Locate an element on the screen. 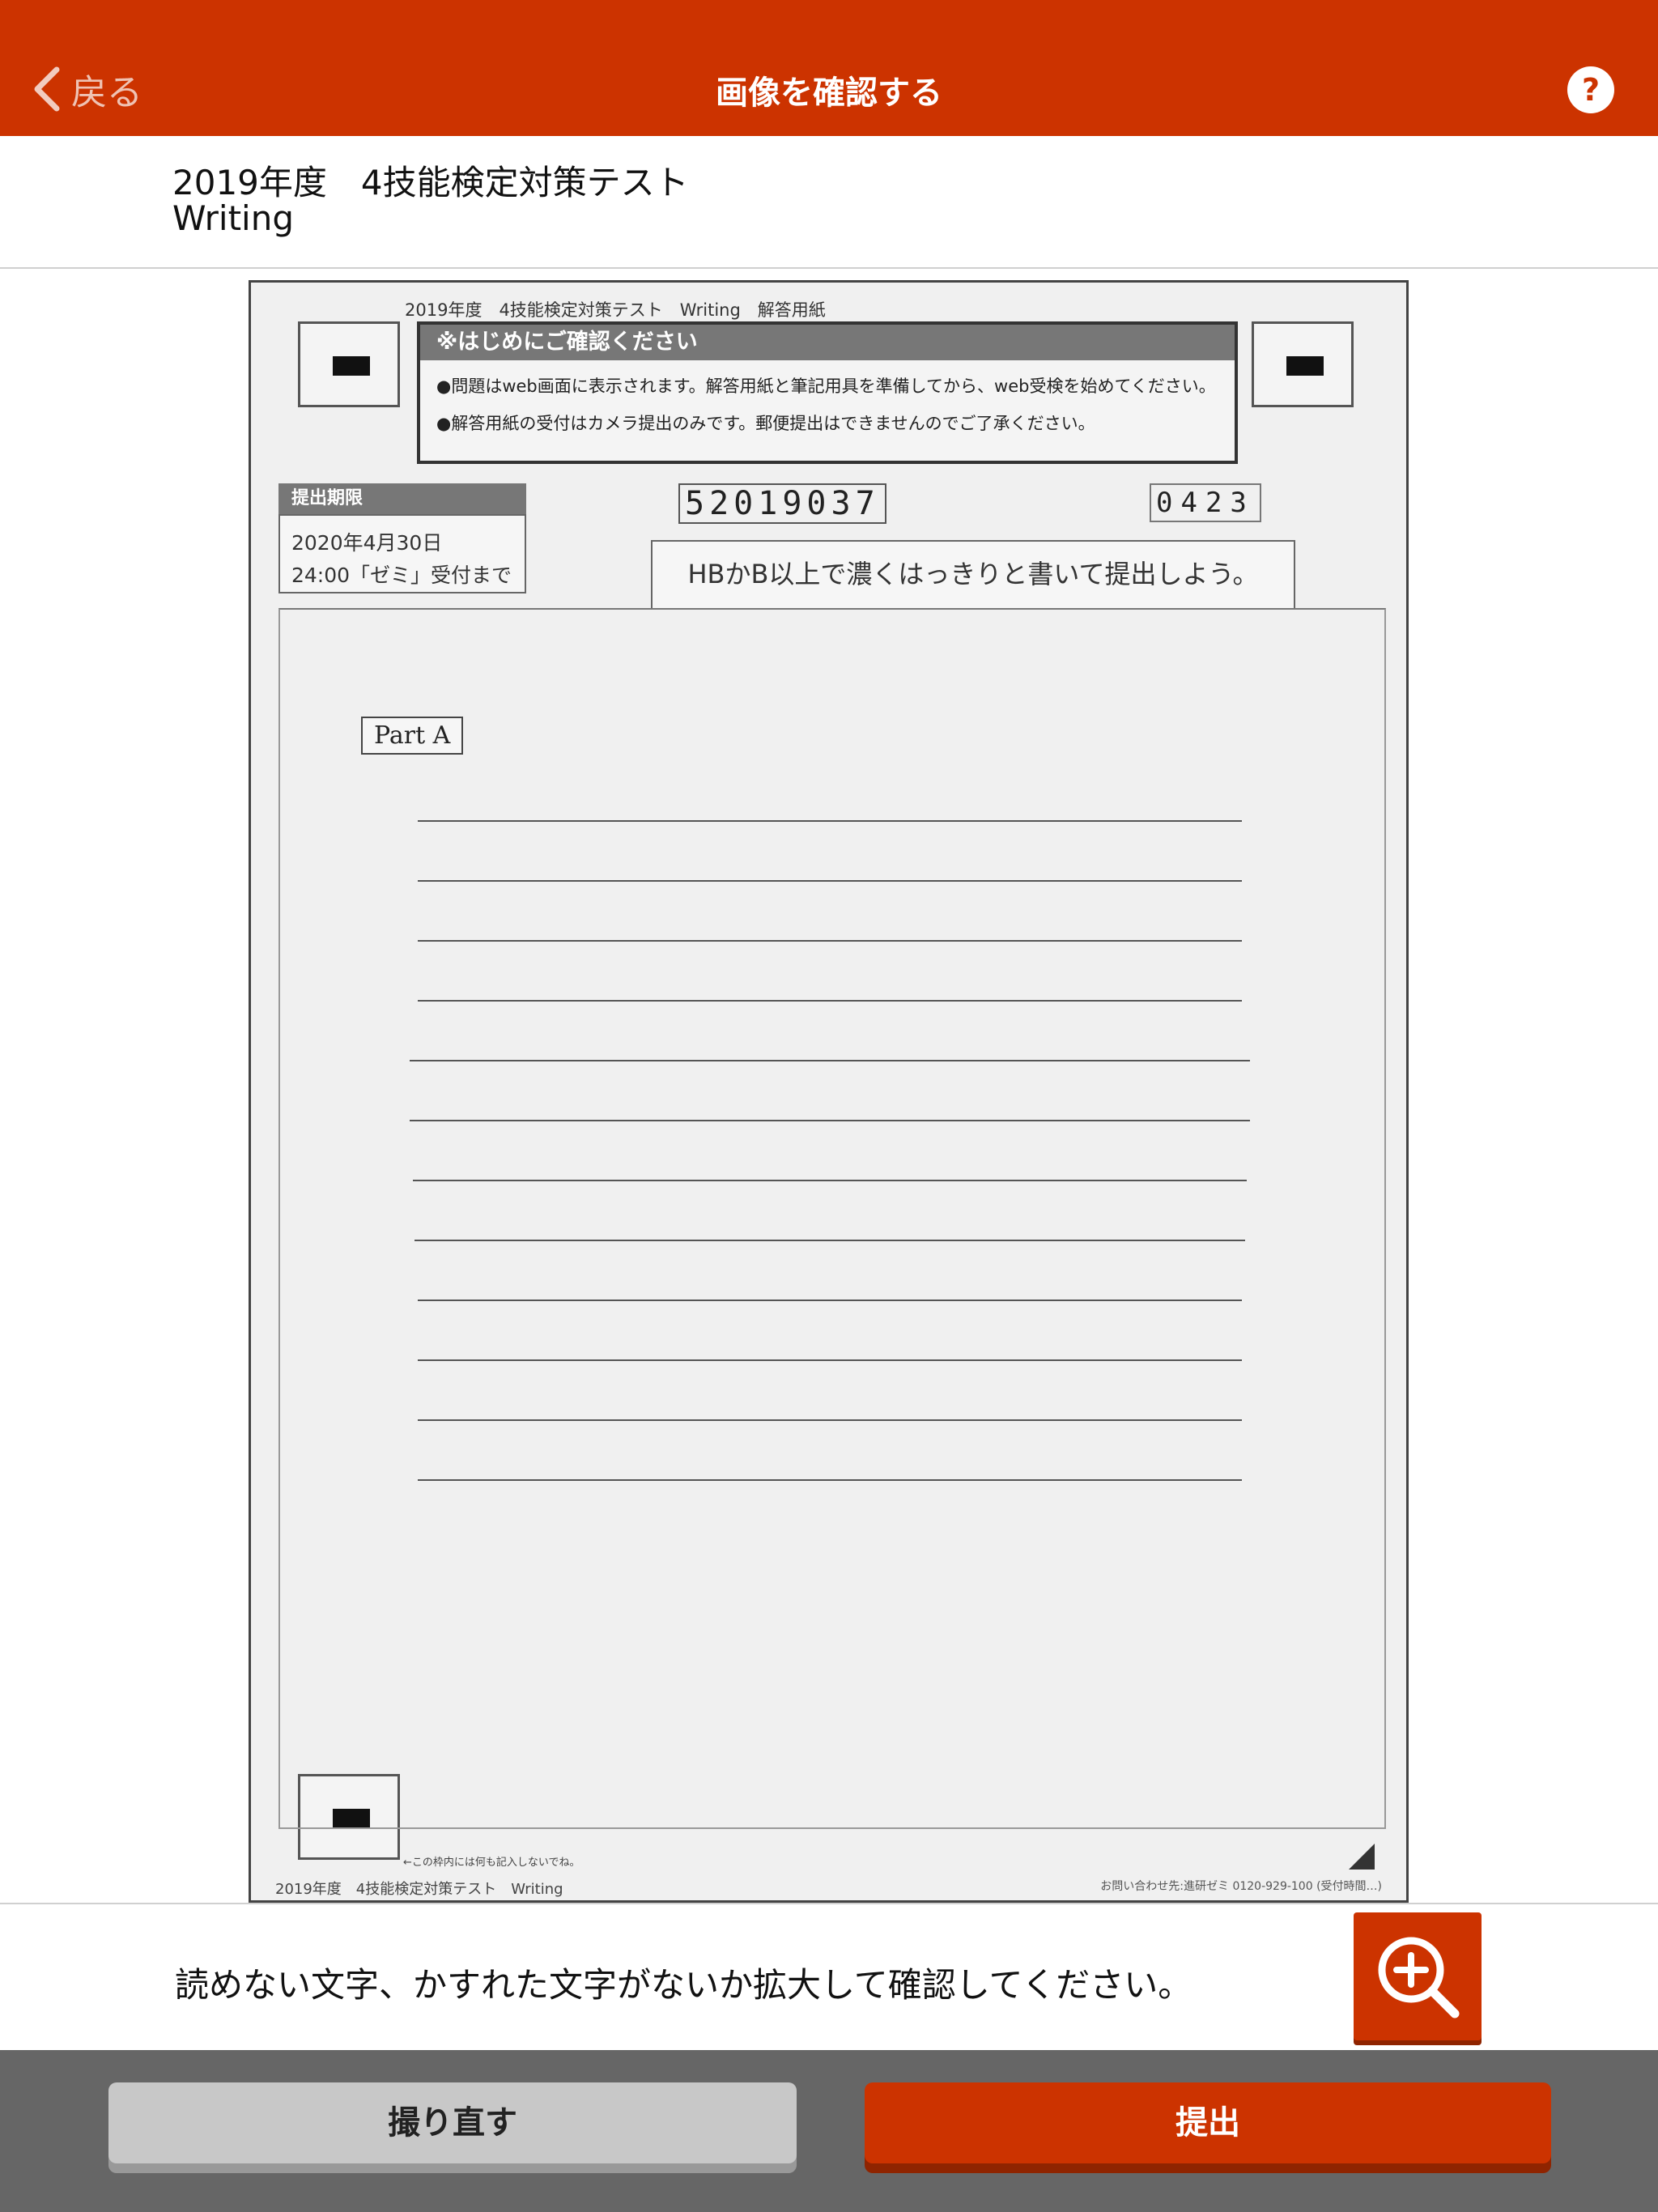  navigation-bar: 戻る 画像を確認する ? is located at coordinates (829, 68).